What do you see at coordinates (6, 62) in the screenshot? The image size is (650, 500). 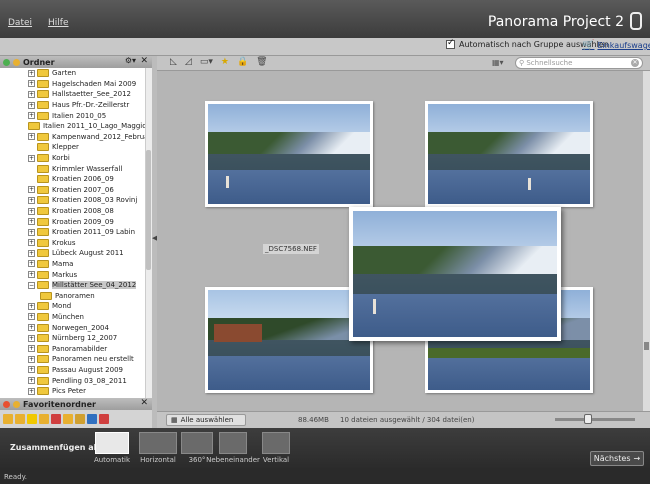 I see `collapse-icon` at bounding box center [6, 62].